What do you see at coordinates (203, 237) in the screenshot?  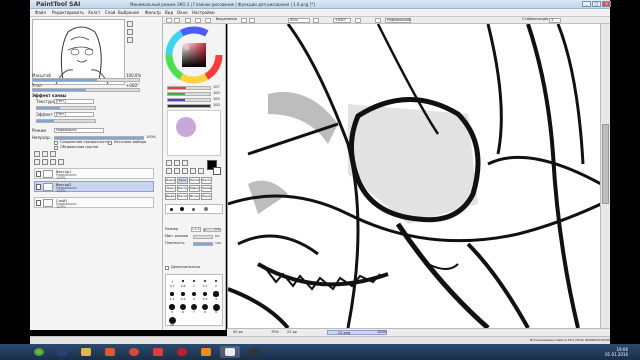 I see `min-size-slider` at bounding box center [203, 237].